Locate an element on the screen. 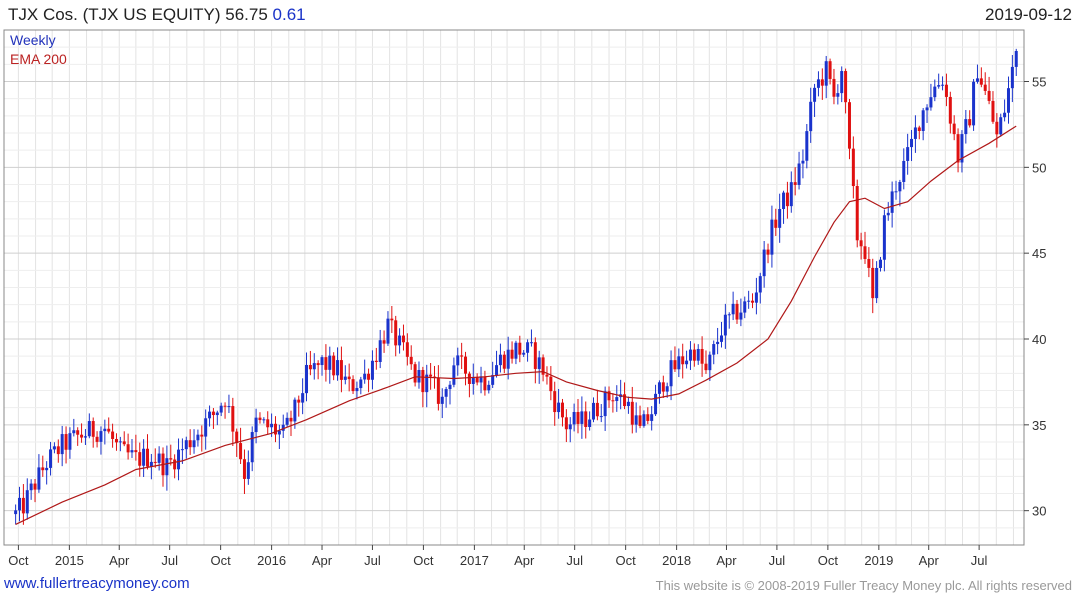 The width and height of the screenshot is (1075, 600). footer-link: www.fullertreacymoney.com is located at coordinates (97, 583).